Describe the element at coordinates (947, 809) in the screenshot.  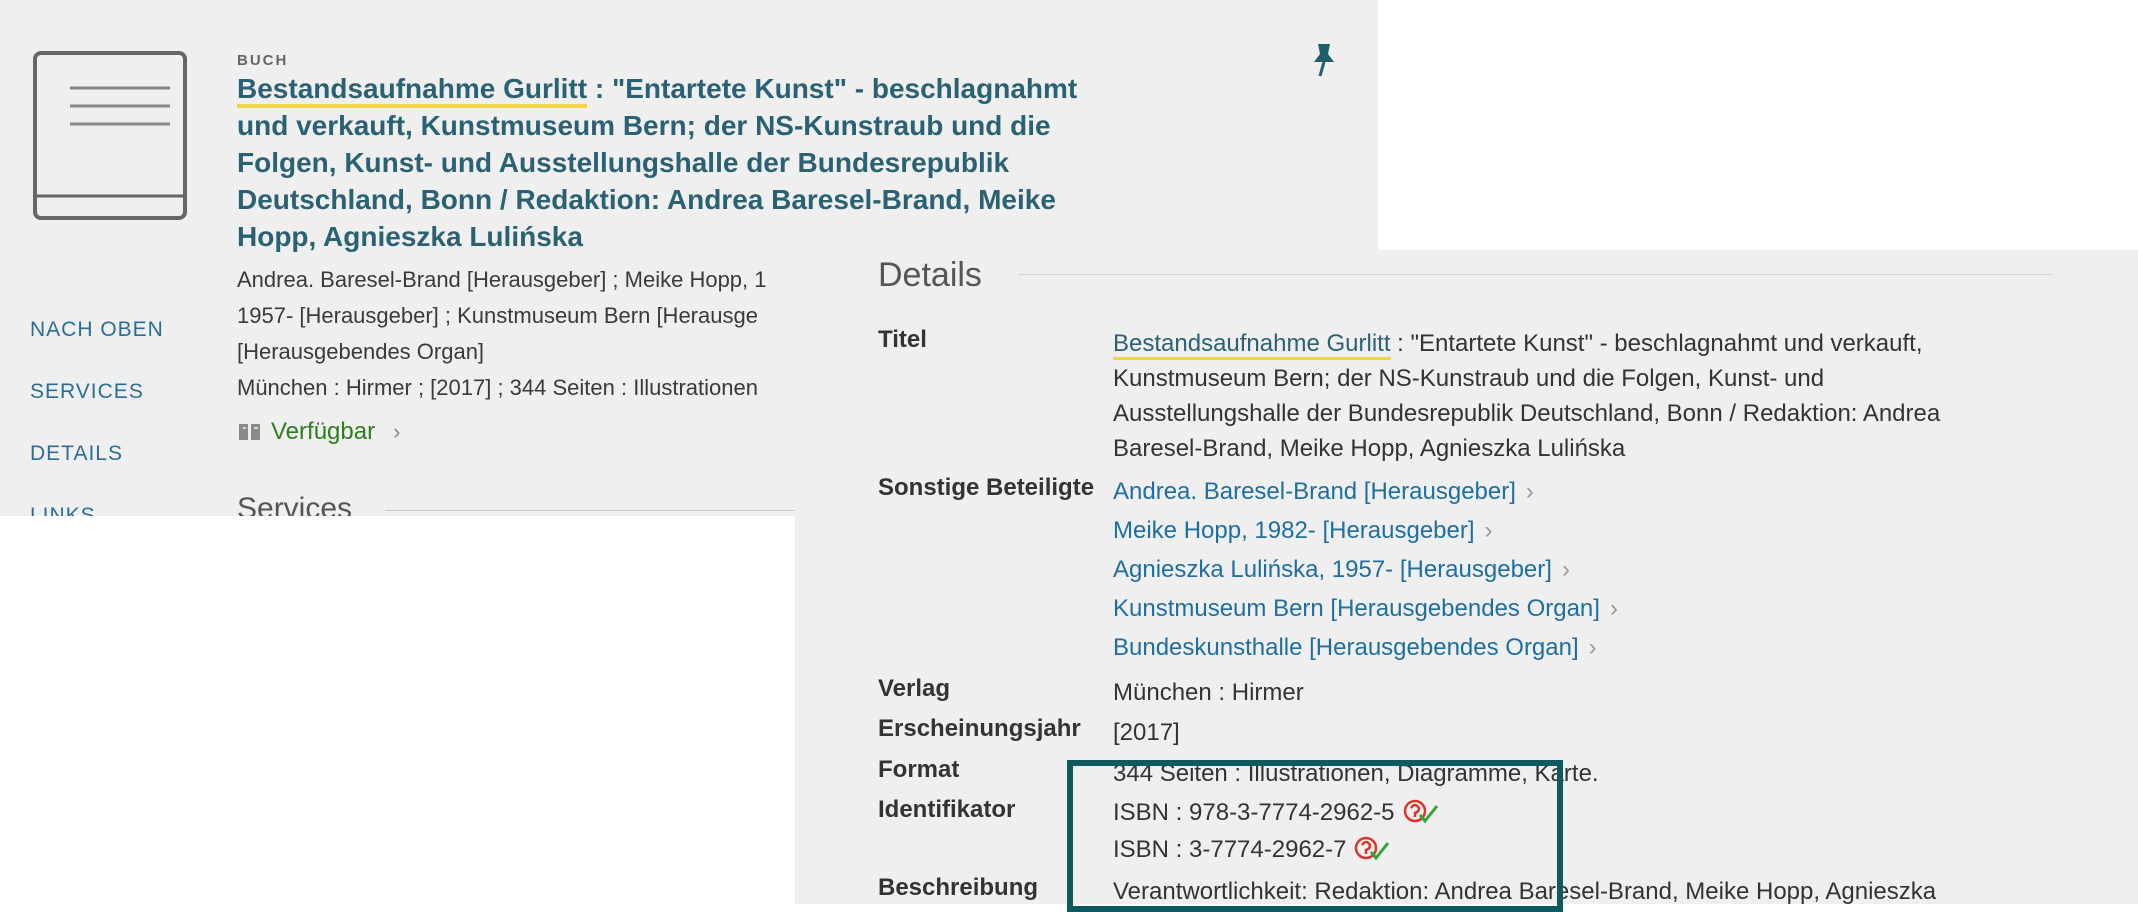
I see `identifier-label: Identifikator` at that location.